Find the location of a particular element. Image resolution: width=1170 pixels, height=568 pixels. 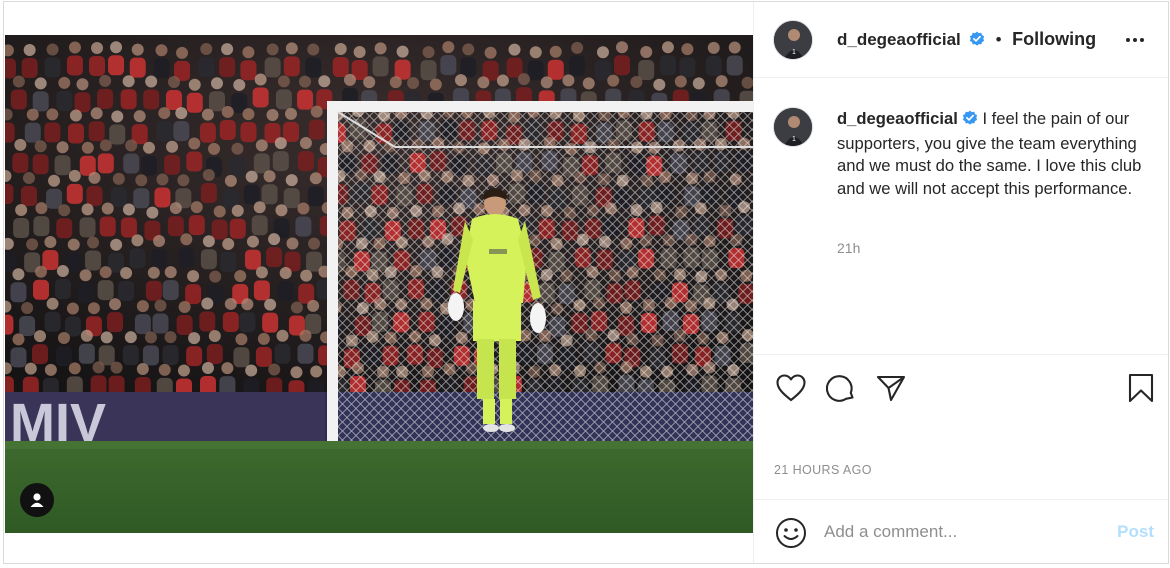

caption-username: d_degeaofficial is located at coordinates (897, 118).